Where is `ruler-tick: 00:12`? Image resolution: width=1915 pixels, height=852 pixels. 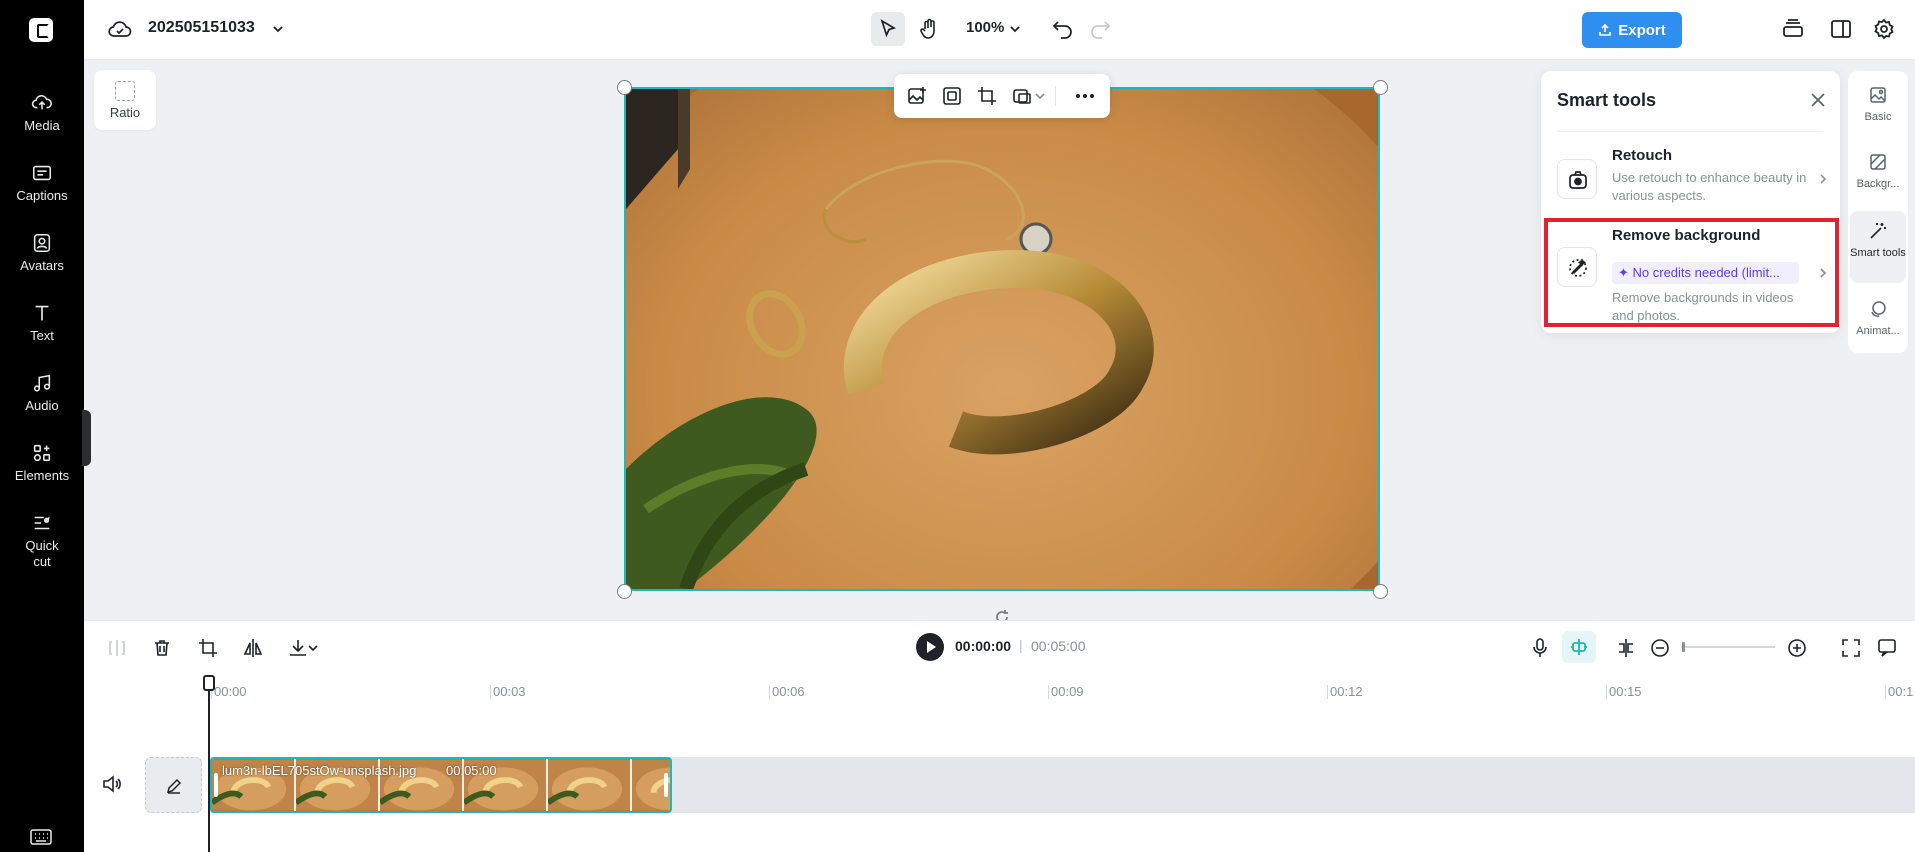 ruler-tick: 00:12 is located at coordinates (1345, 691).